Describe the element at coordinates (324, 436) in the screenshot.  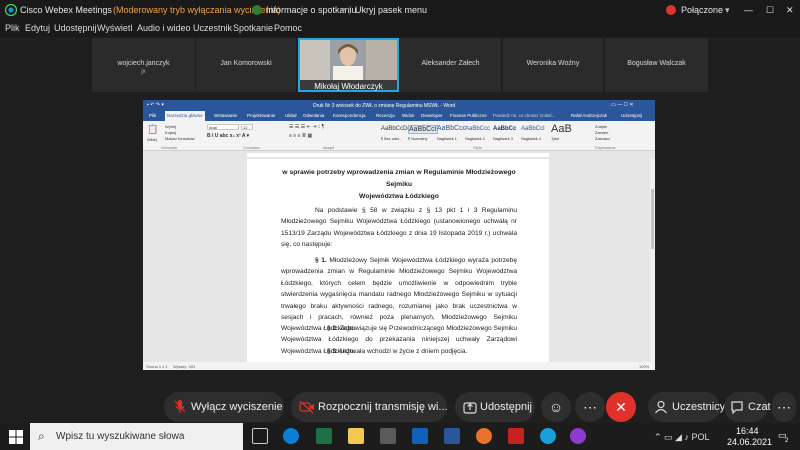
I see `excel-icon` at that location.